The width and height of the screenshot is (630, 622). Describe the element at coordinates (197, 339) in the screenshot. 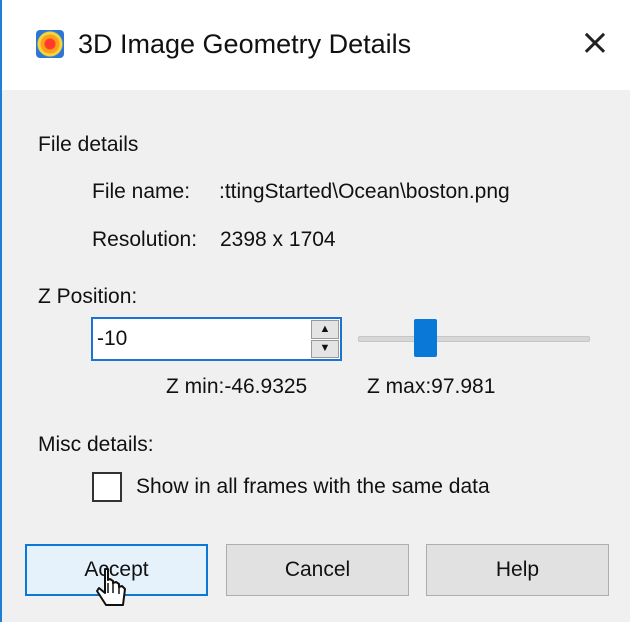

I see `z-position-input` at that location.